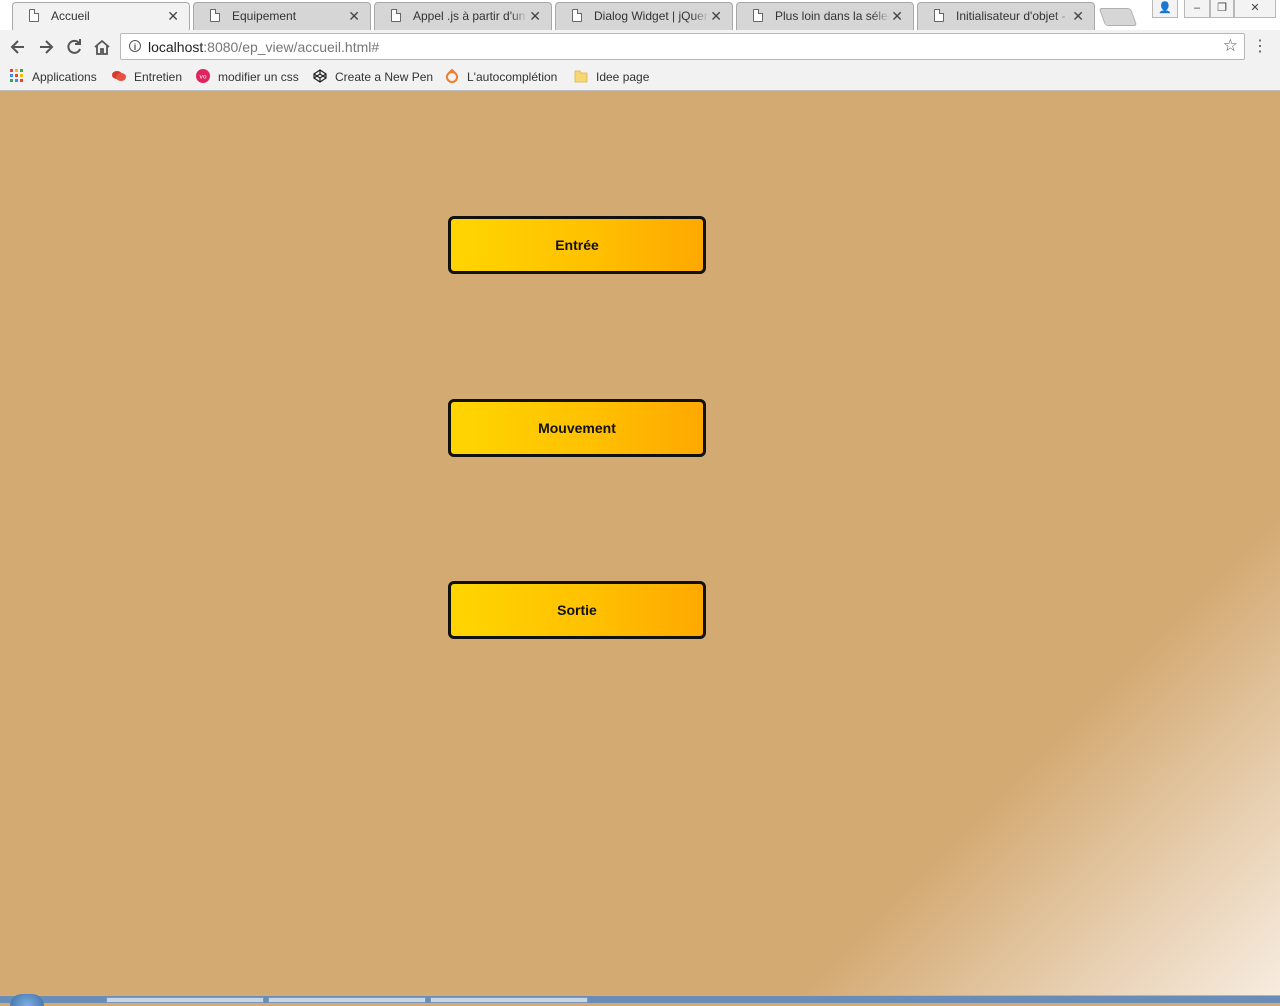 The image size is (1280, 1006). I want to click on vo-logo-icon: vo, so click(203, 75).